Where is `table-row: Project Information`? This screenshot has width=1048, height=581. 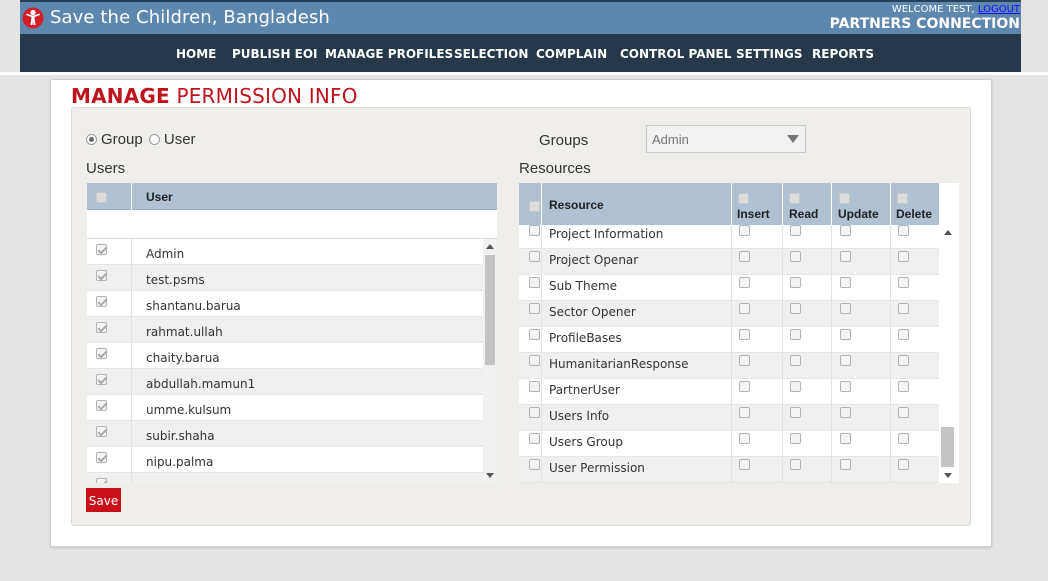
table-row: Project Information is located at coordinates (729, 237).